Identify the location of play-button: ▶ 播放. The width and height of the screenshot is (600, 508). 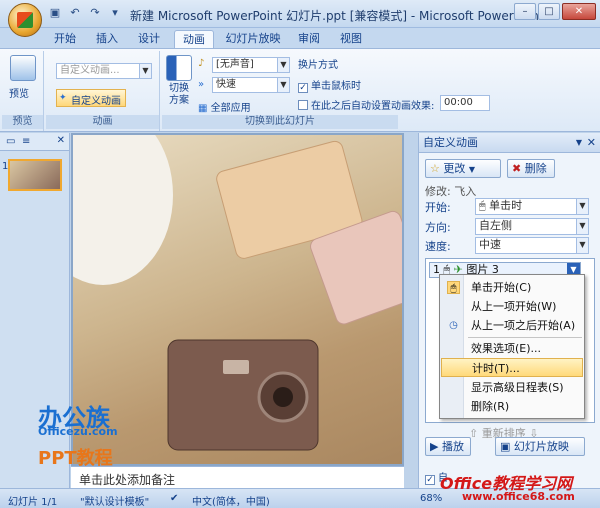
(448, 446).